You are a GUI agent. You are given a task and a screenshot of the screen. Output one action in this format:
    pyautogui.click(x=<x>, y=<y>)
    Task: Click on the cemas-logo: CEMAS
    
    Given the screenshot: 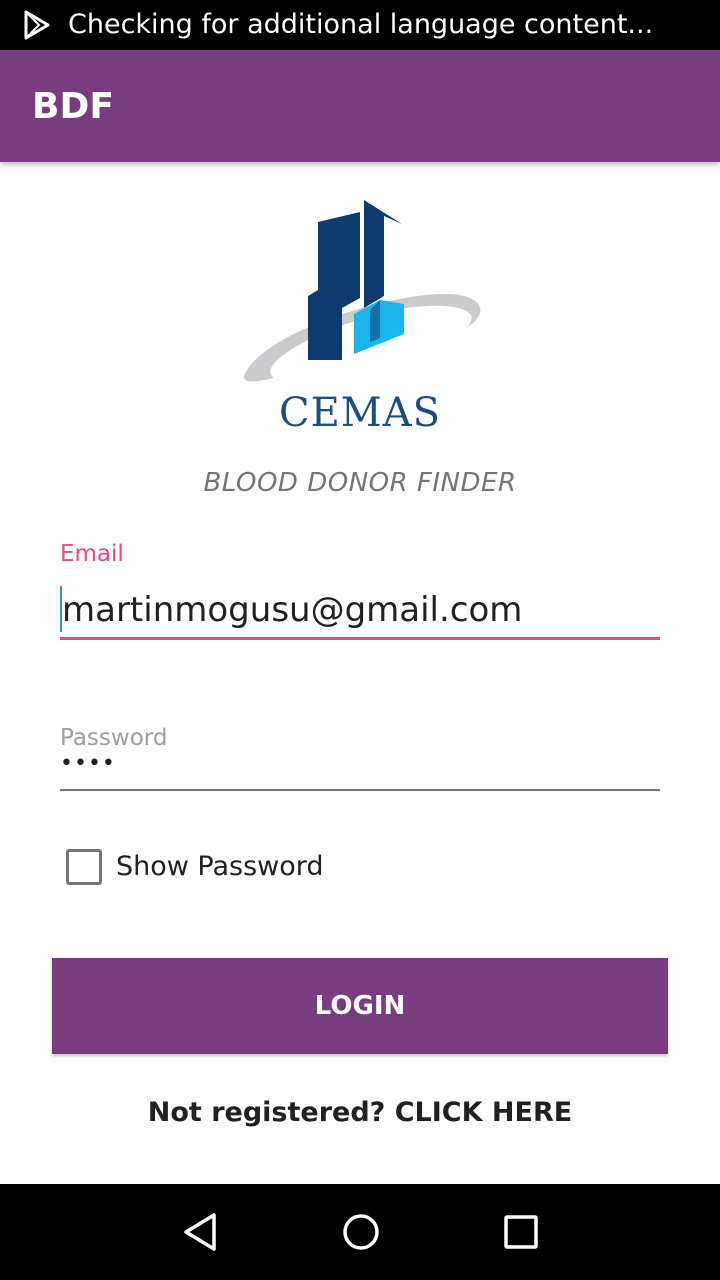 What is the action you would take?
    pyautogui.click(x=362, y=317)
    